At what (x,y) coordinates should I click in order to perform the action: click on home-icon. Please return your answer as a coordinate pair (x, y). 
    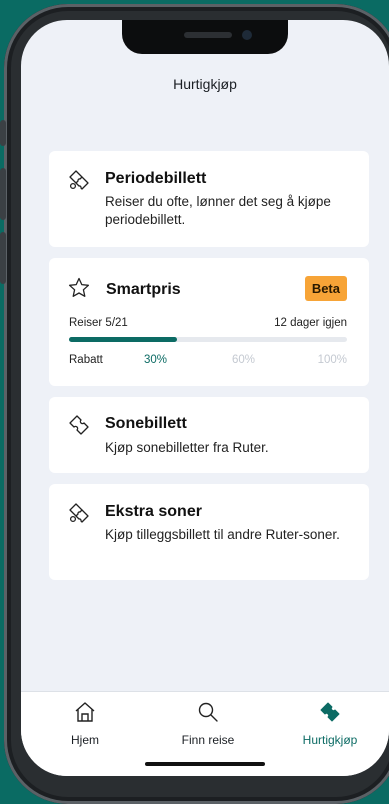
    Looking at the image, I should click on (85, 712).